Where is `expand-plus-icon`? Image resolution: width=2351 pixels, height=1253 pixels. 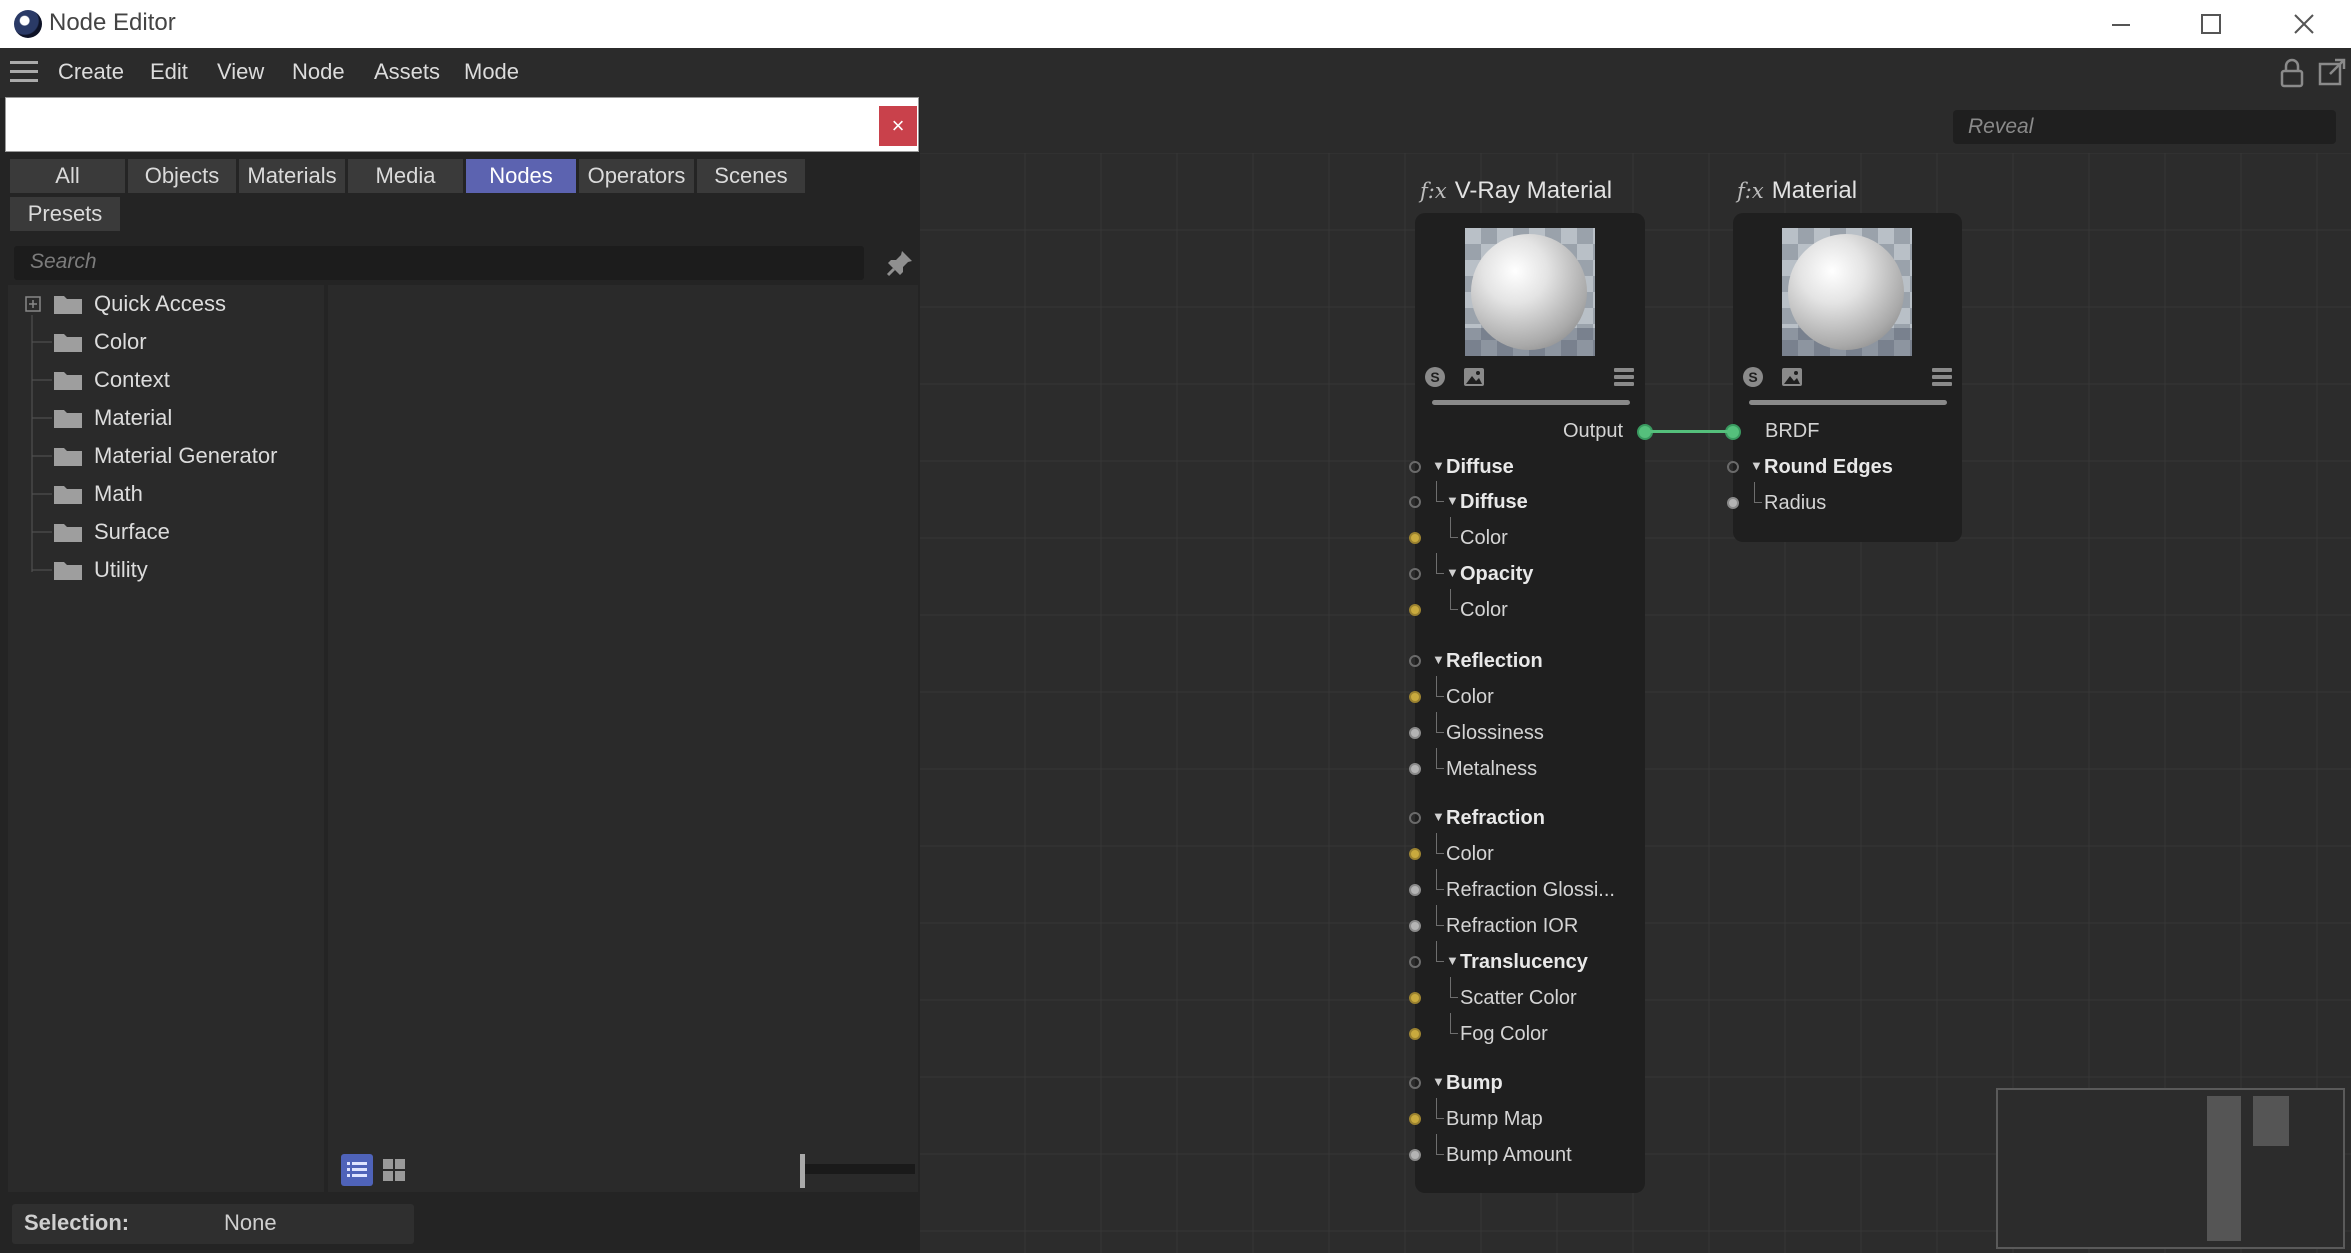
expand-plus-icon is located at coordinates (33, 304).